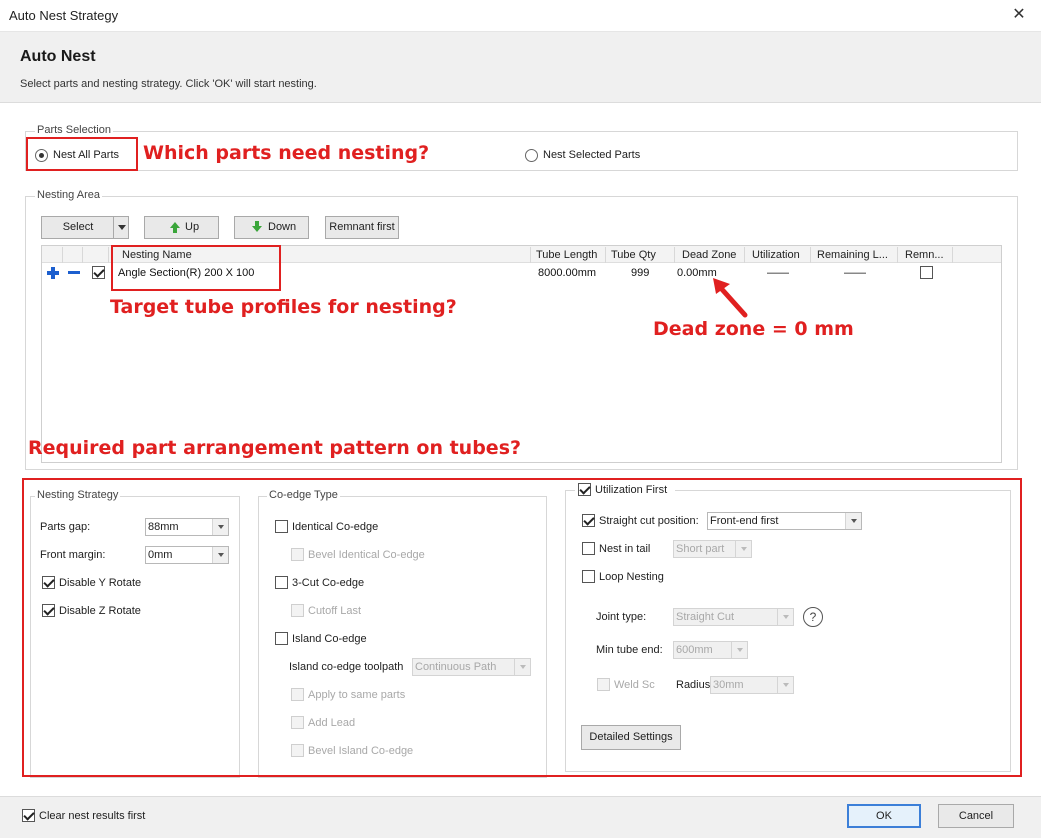 This screenshot has height=838, width=1041. I want to click on up-arrow-stem, so click(175, 230).